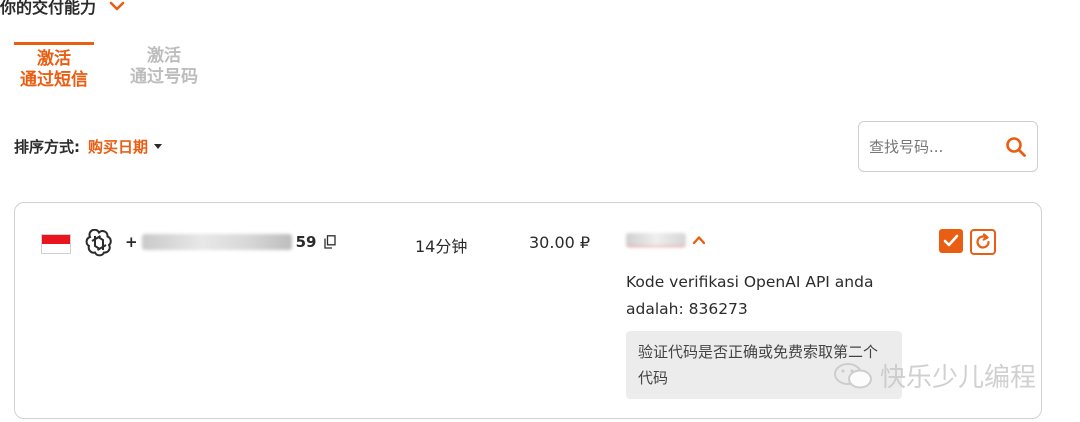  I want to click on price: 30.00 ₽, so click(560, 242).